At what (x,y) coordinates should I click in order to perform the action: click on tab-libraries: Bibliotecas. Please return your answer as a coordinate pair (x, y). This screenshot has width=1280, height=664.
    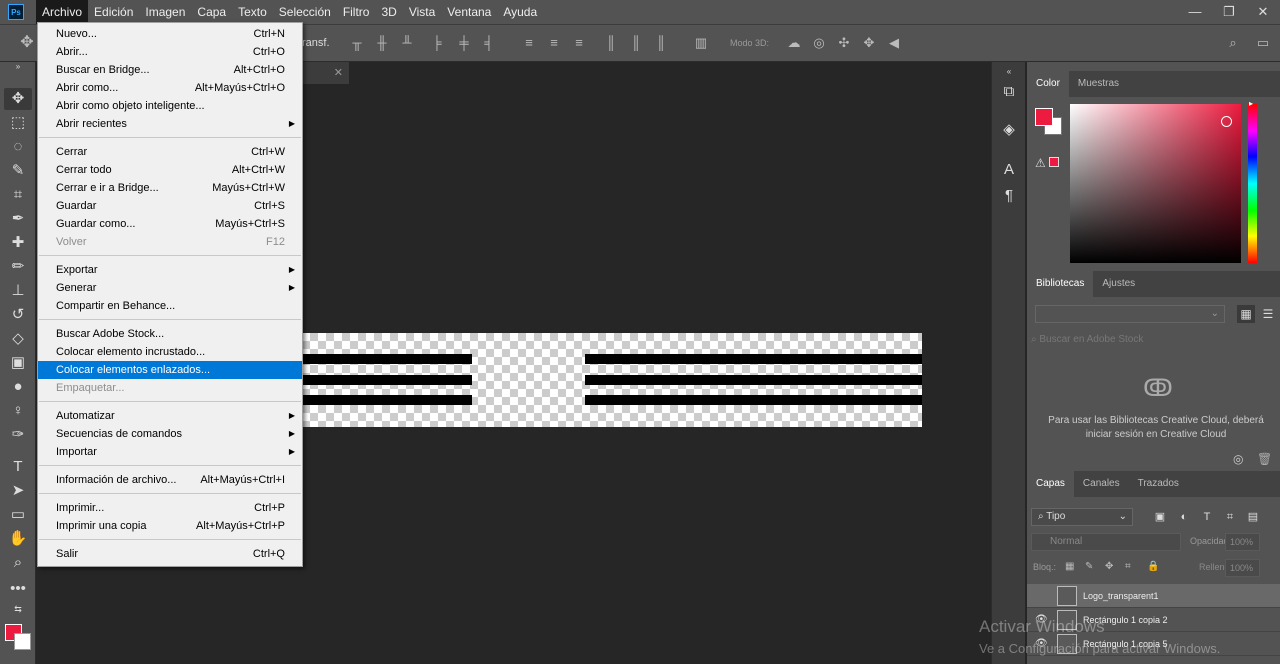
    Looking at the image, I should click on (1060, 284).